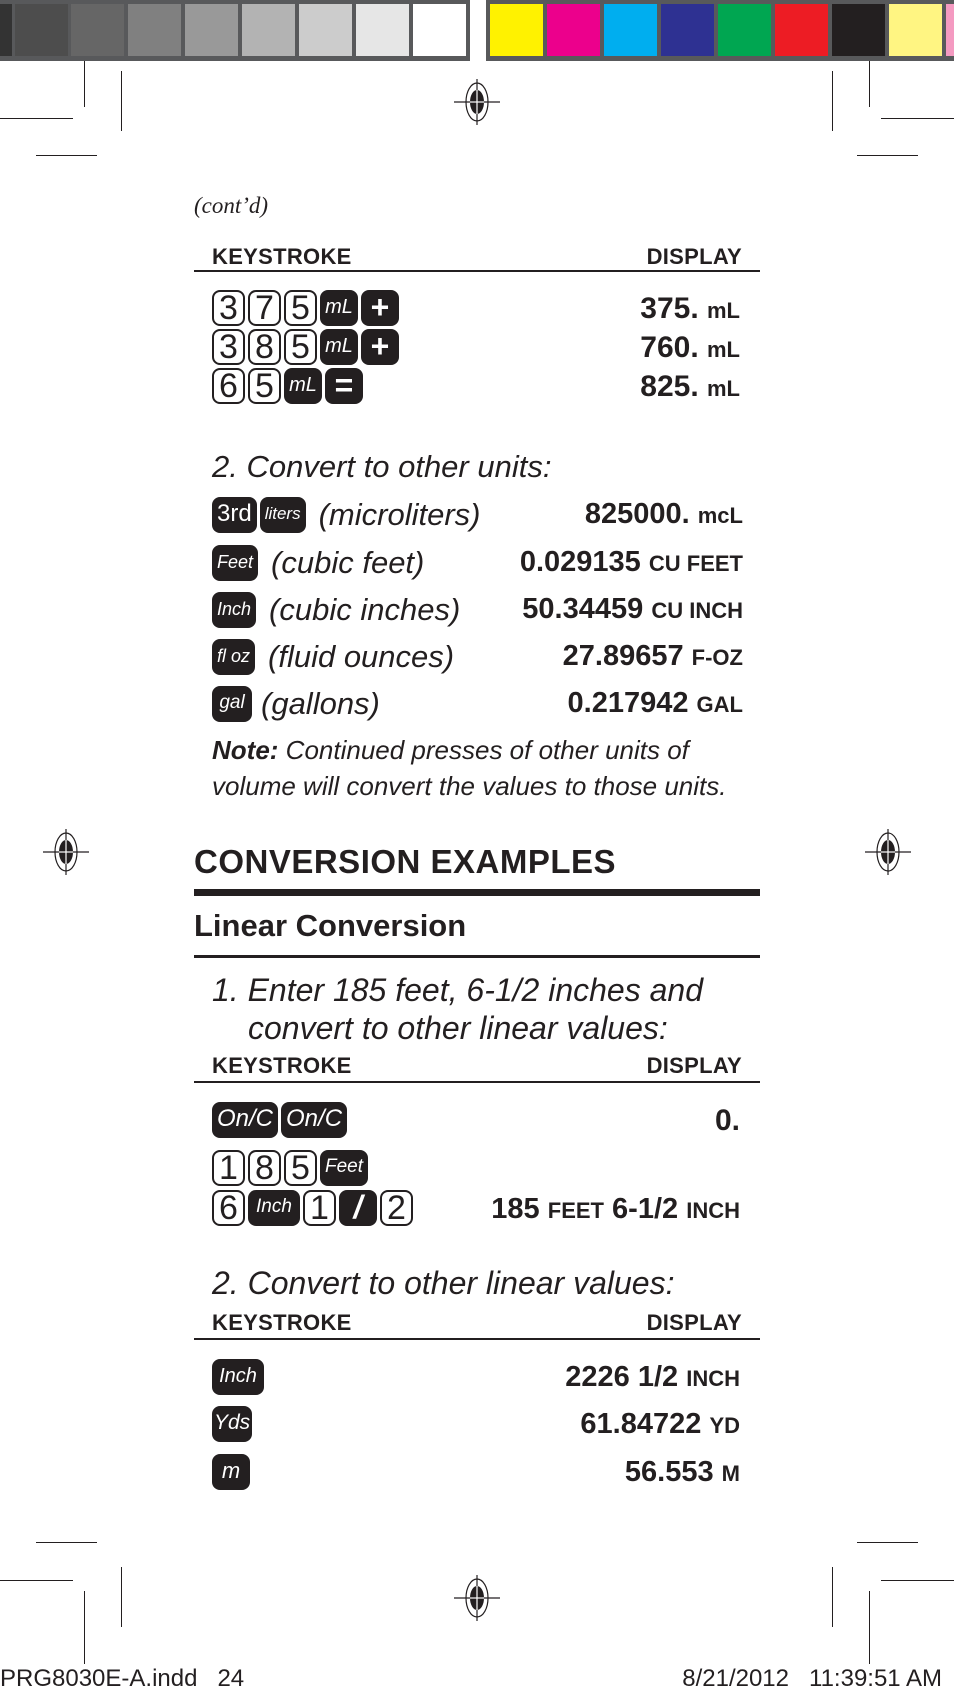 The image size is (954, 1702). I want to click on section-subtitle: Linear Conversion, so click(330, 925).